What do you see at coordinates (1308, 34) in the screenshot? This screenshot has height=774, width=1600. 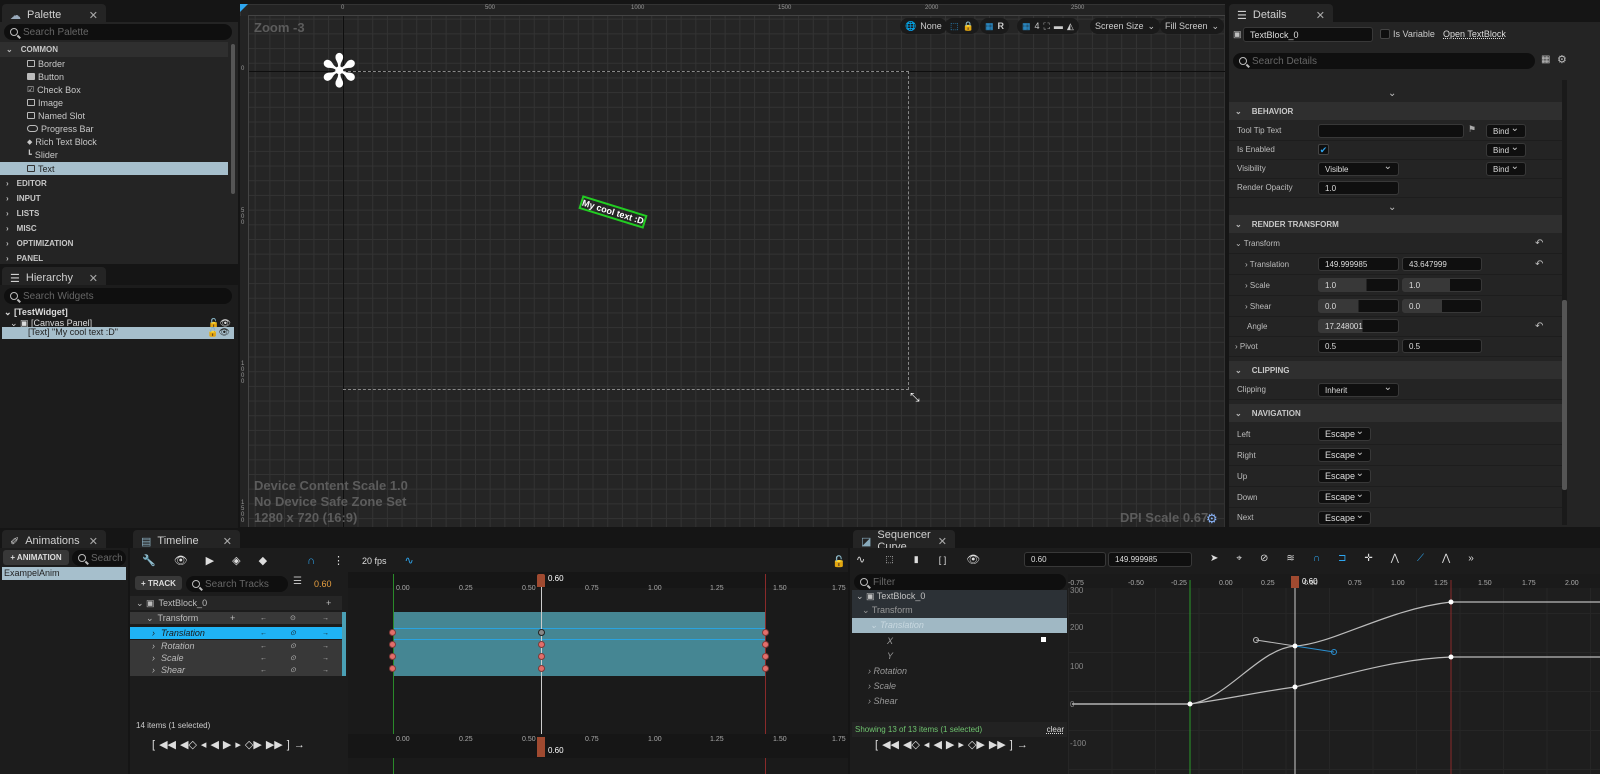 I see `widget-name-input: TextBlock_0` at bounding box center [1308, 34].